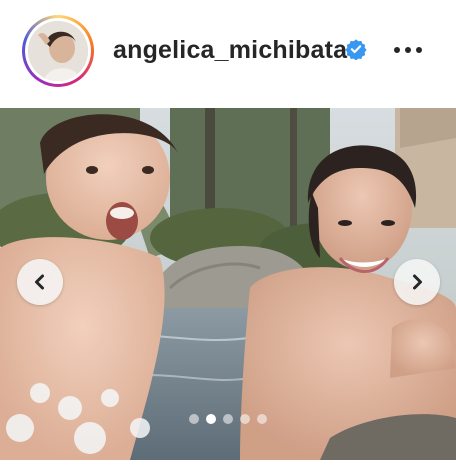 This screenshot has height=467, width=456. I want to click on profile-avatar, so click(58, 51).